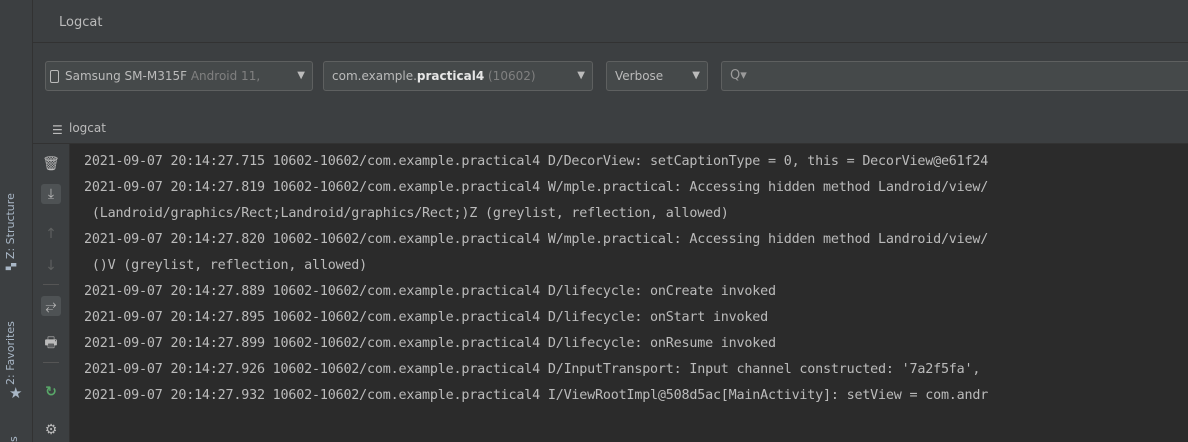 The height and width of the screenshot is (442, 1188). I want to click on device-os: Android 11,, so click(225, 76).